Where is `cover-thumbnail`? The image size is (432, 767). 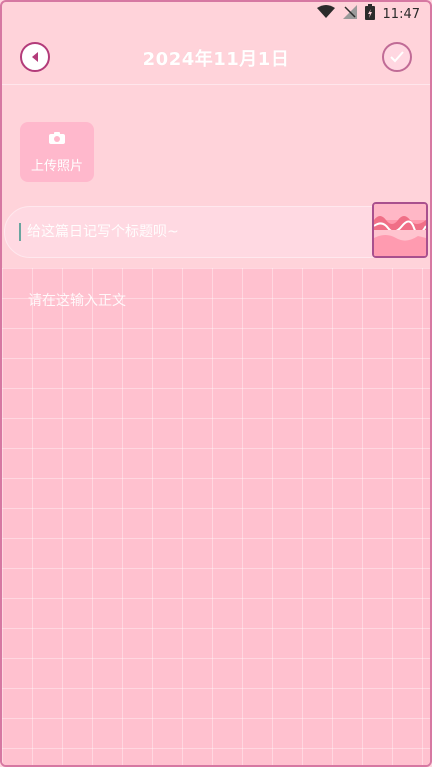 cover-thumbnail is located at coordinates (400, 230).